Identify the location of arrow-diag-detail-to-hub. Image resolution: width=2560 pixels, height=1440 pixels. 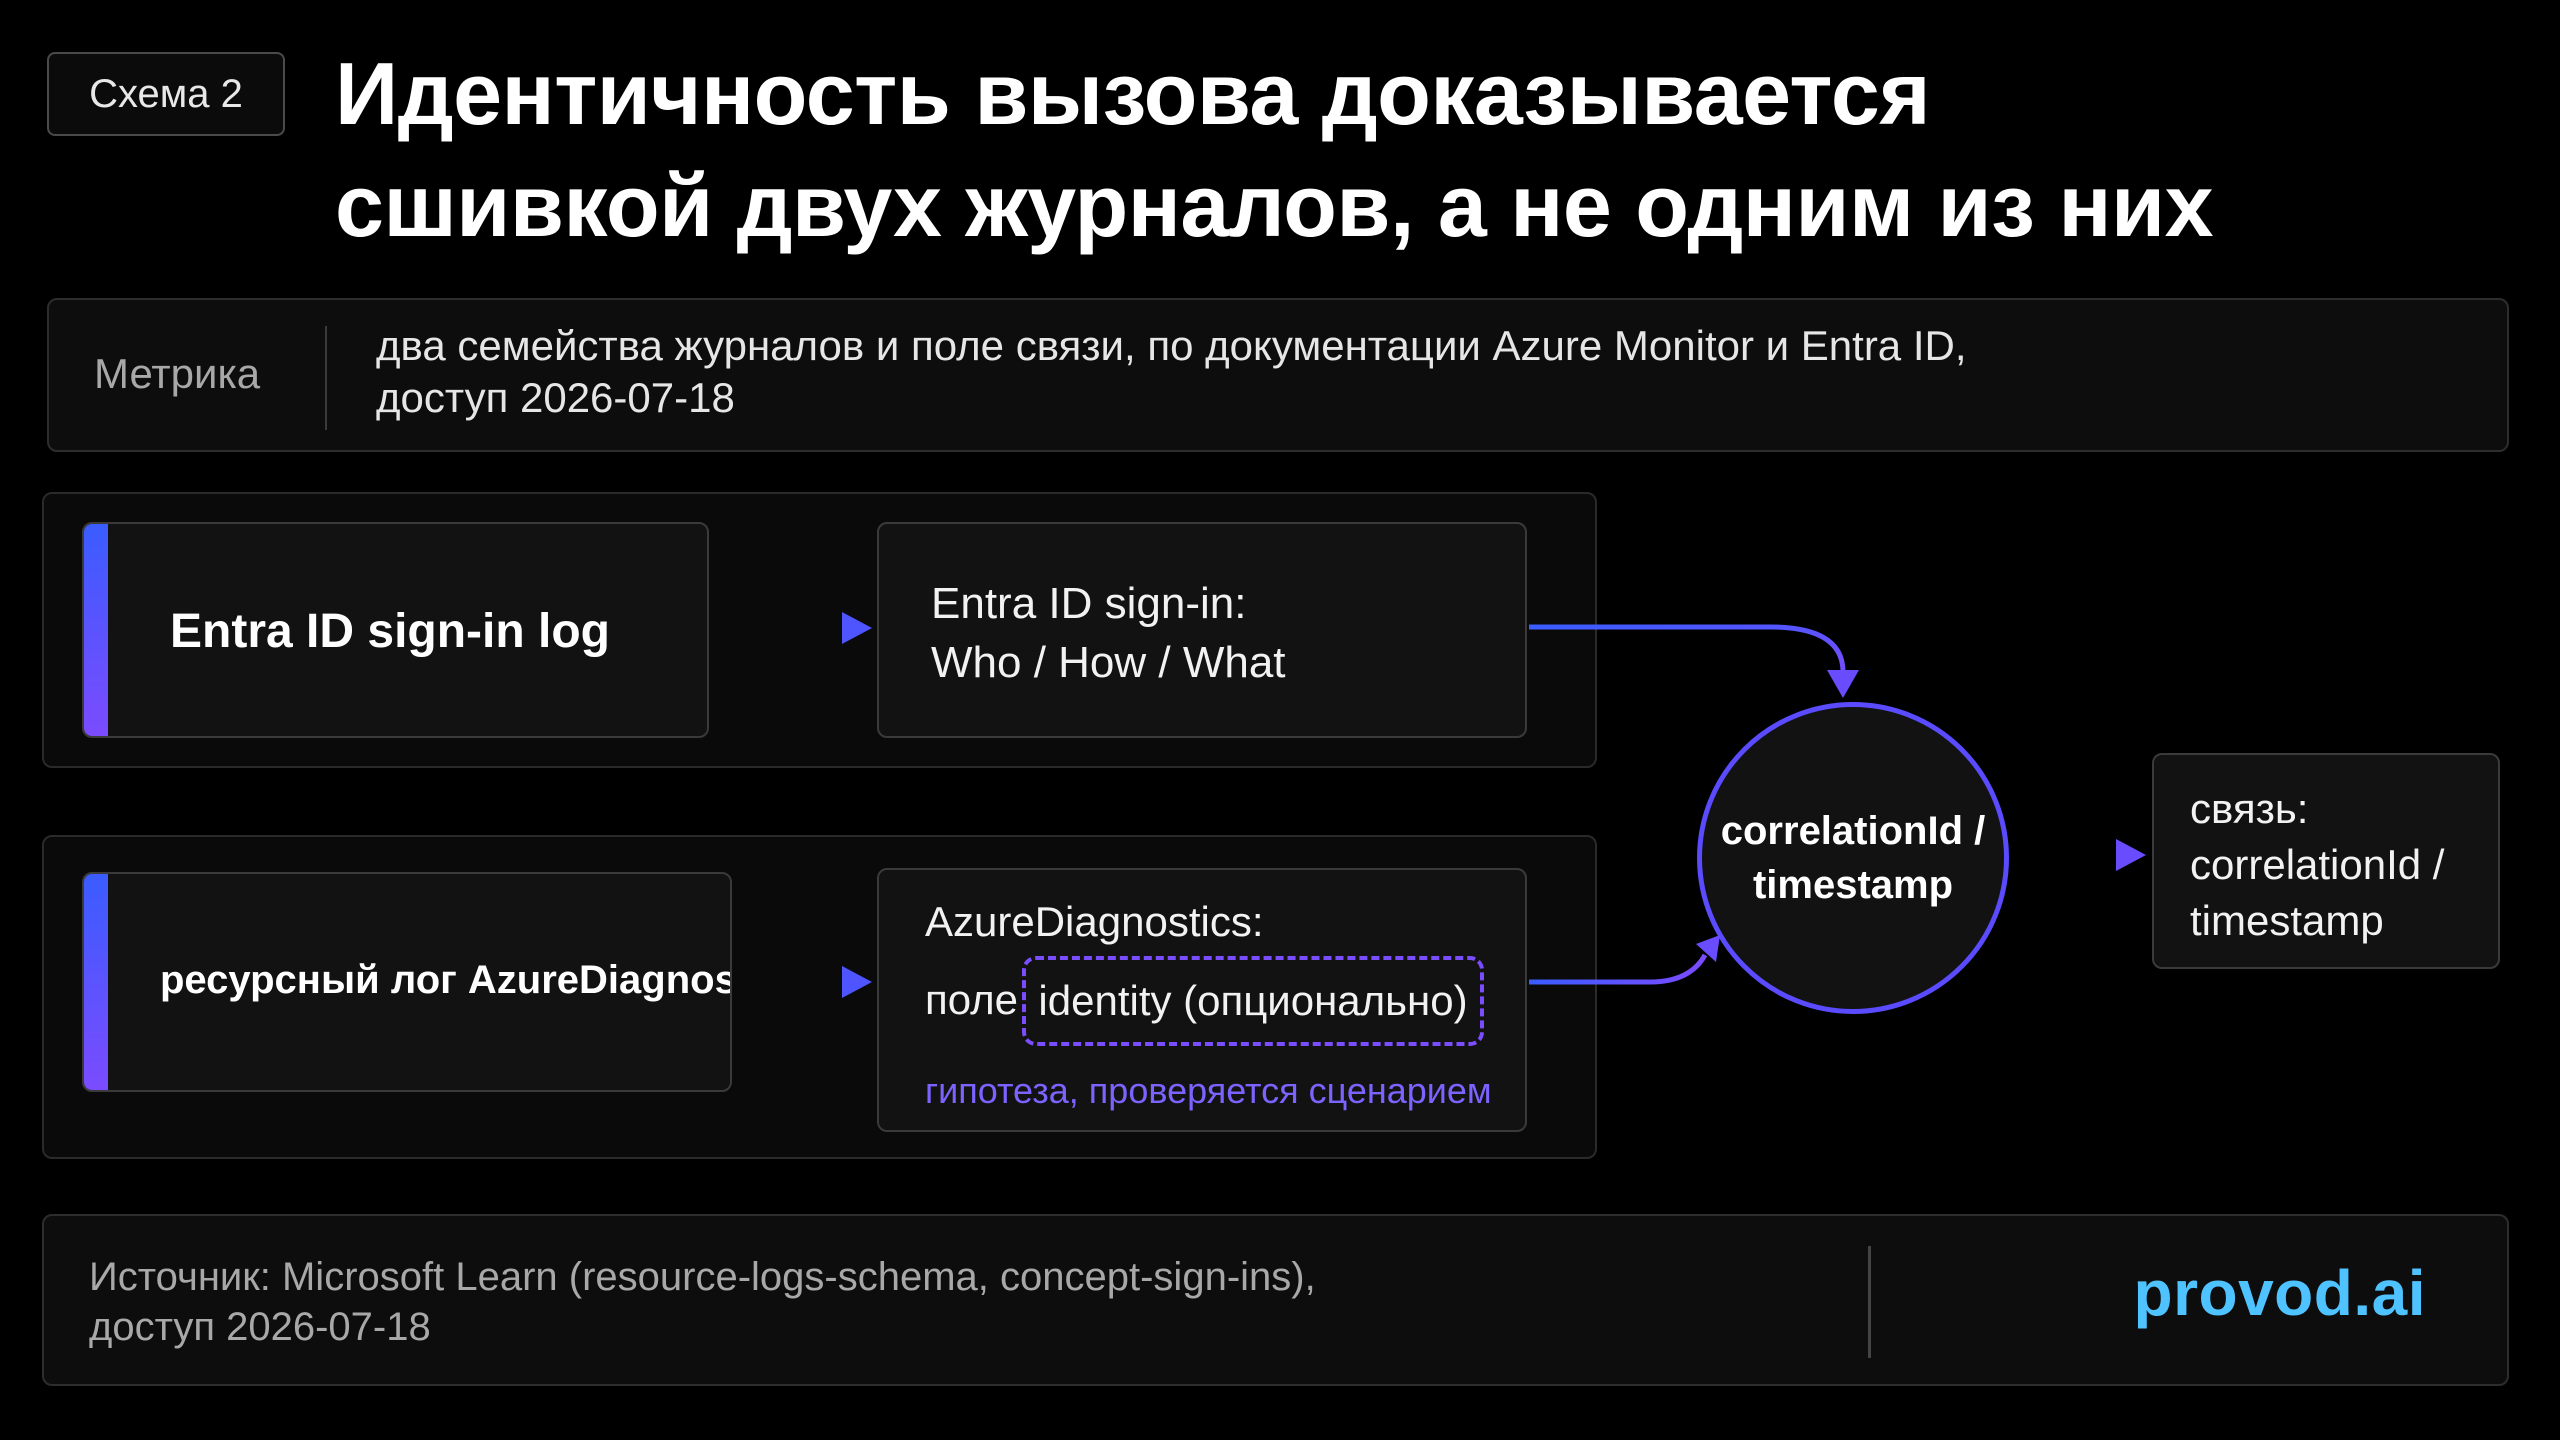
(1624, 960).